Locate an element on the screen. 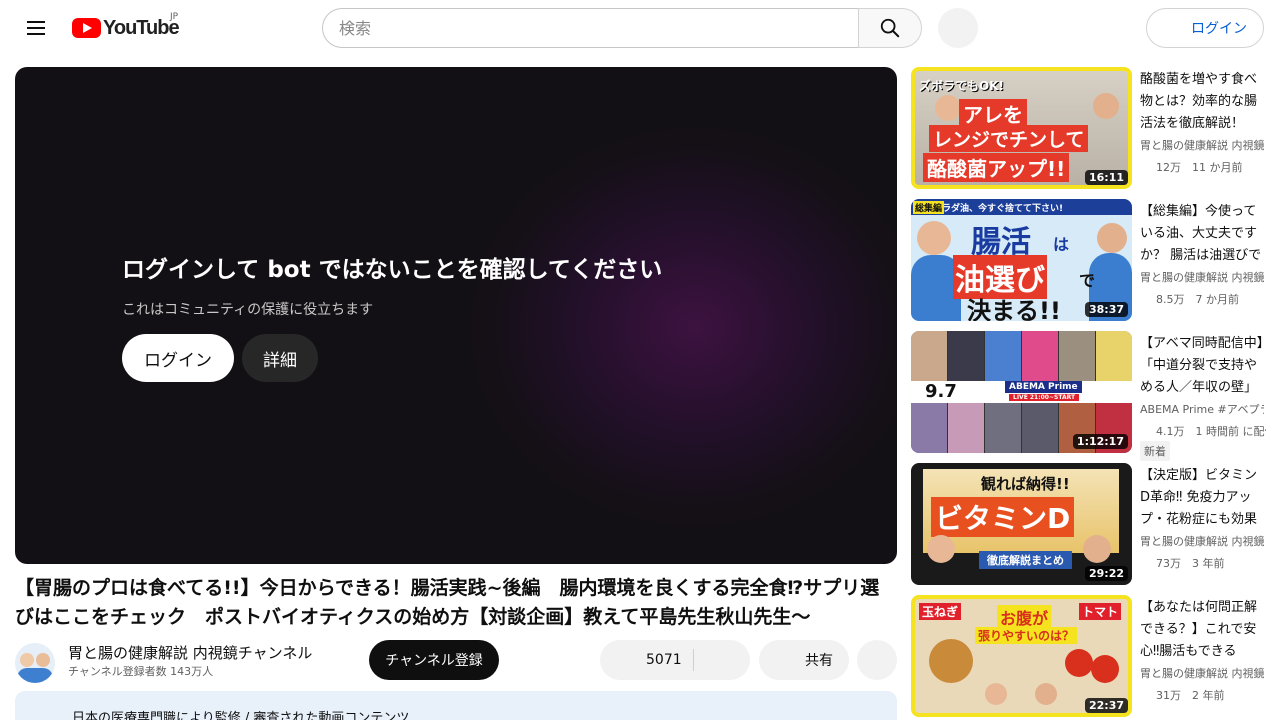  top-header: YouTube JP ログイン is located at coordinates (640, 28).